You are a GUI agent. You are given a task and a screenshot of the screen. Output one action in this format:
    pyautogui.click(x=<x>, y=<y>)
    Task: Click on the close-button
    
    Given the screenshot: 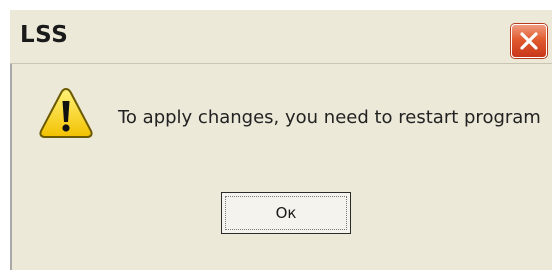 What is the action you would take?
    pyautogui.click(x=529, y=41)
    